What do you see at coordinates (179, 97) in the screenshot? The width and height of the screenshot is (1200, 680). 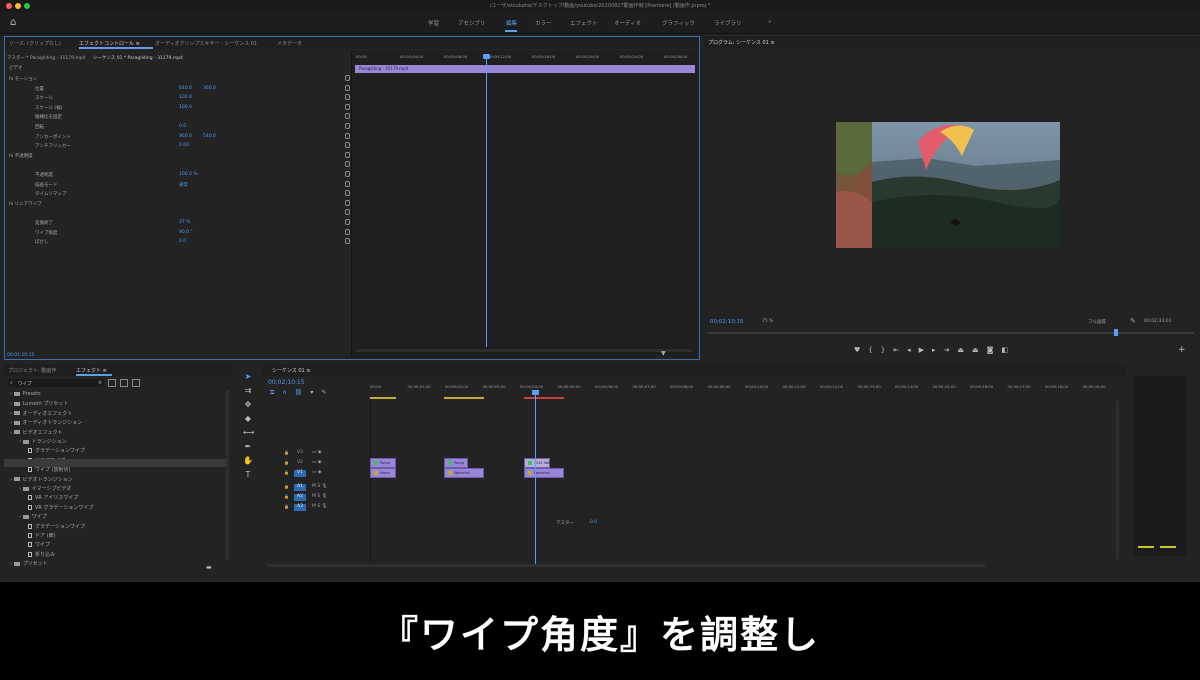 I see `effect-property-row: スケール 100.0` at bounding box center [179, 97].